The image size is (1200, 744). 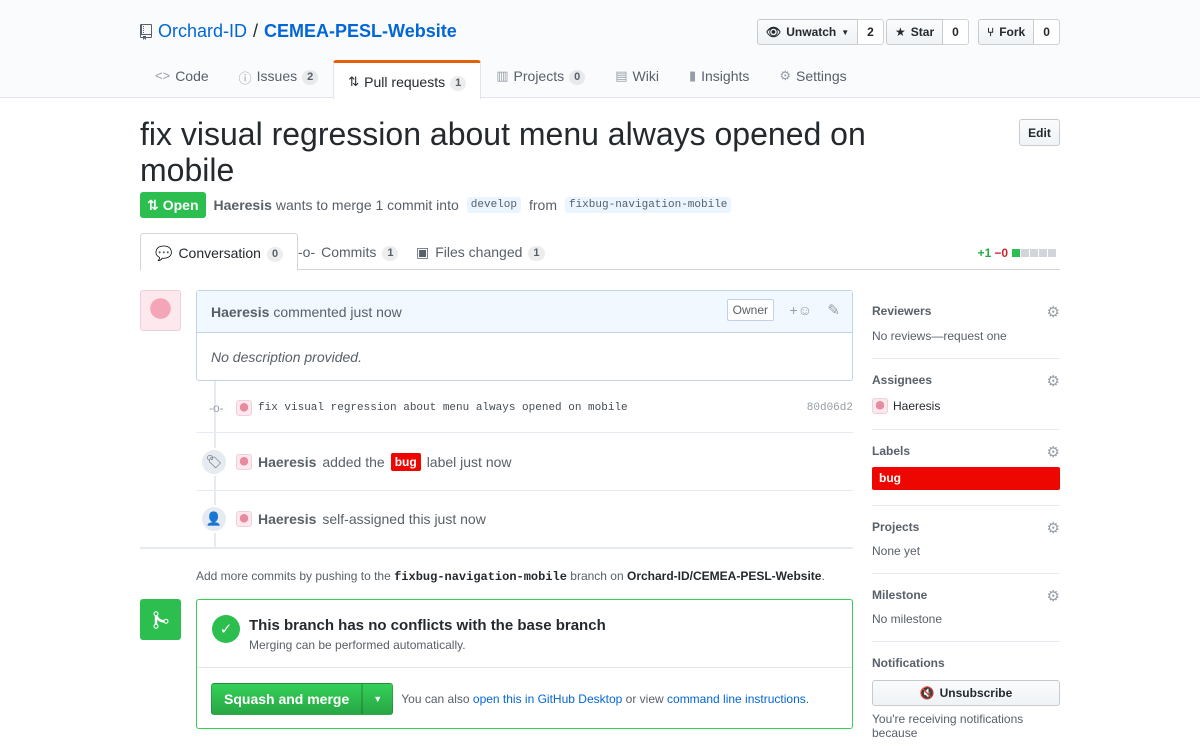 I want to click on push-hint-branch: fixbug-navigation-mobile, so click(x=480, y=577).